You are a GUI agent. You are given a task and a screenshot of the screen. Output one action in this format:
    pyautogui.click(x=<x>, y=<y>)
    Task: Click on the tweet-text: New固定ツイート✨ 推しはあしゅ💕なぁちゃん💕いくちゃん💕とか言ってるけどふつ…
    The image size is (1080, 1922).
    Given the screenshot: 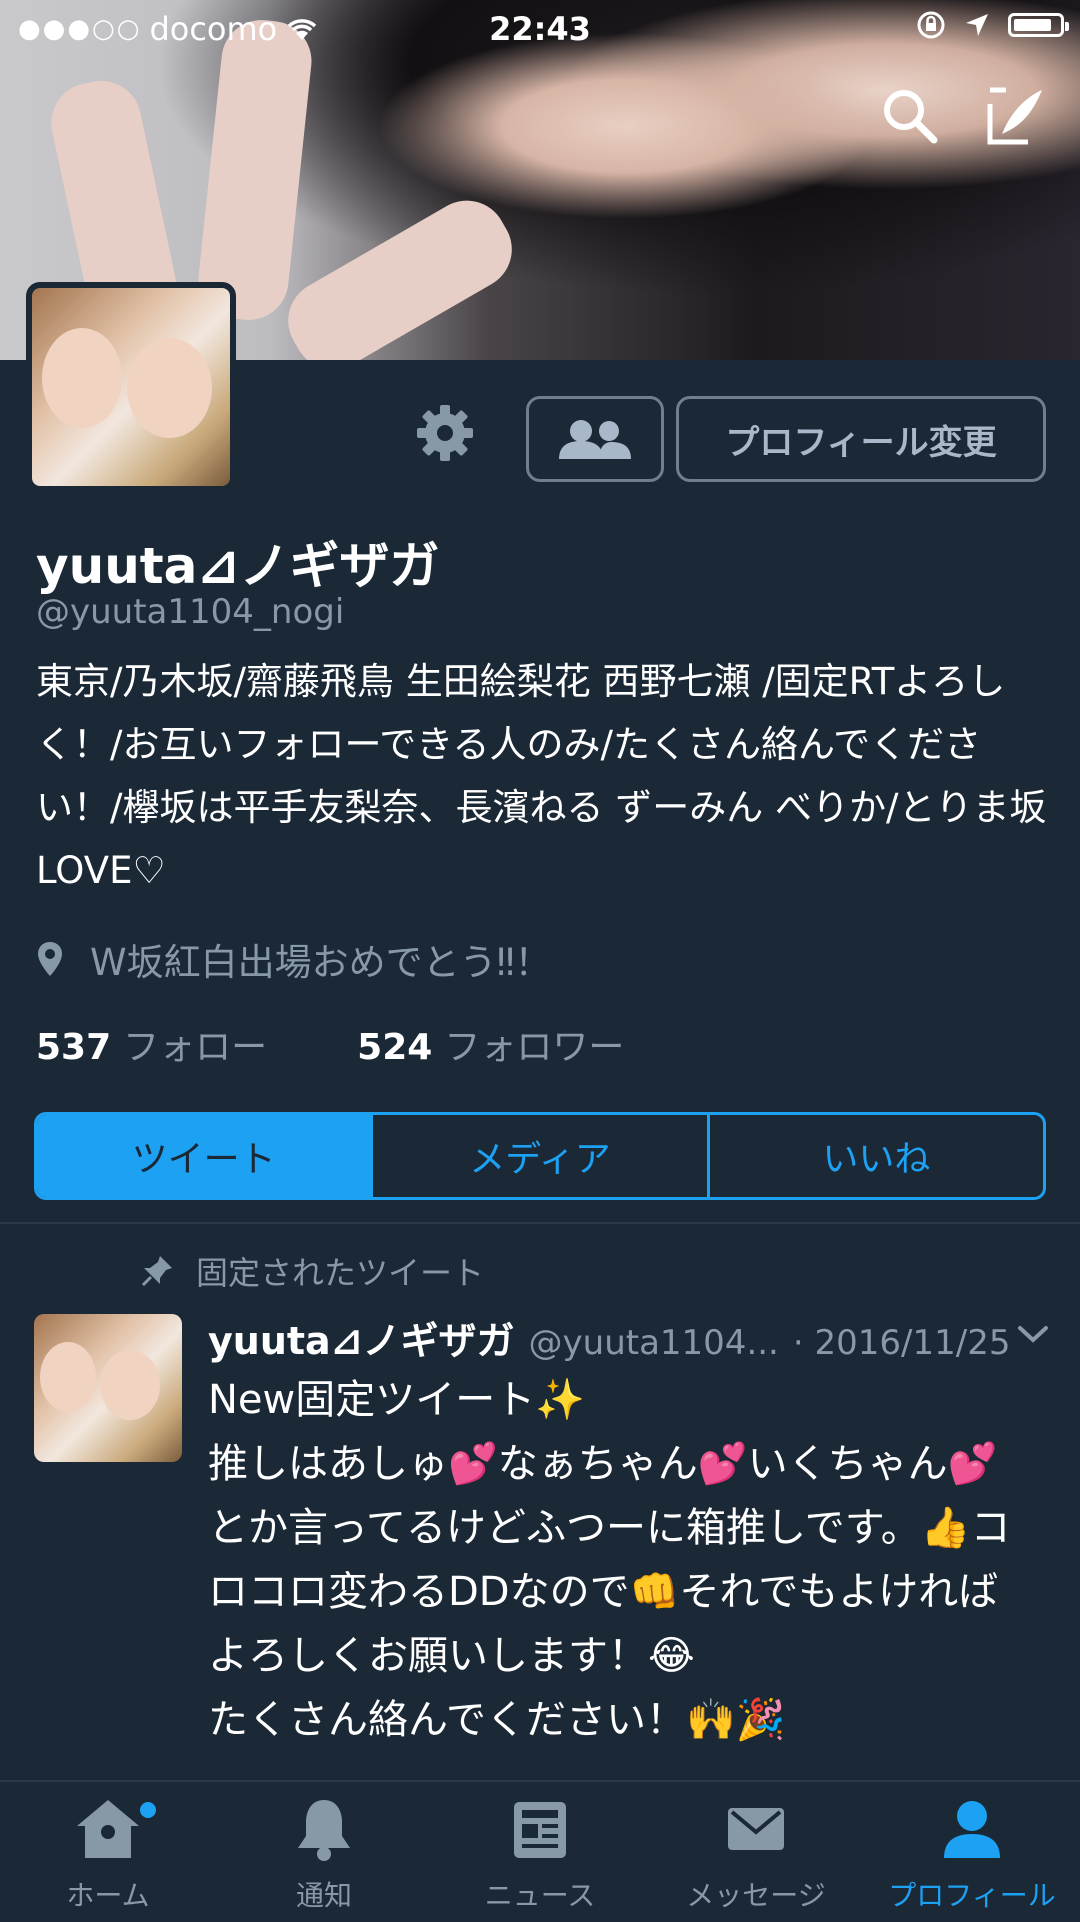 What is the action you would take?
    pyautogui.click(x=609, y=1560)
    